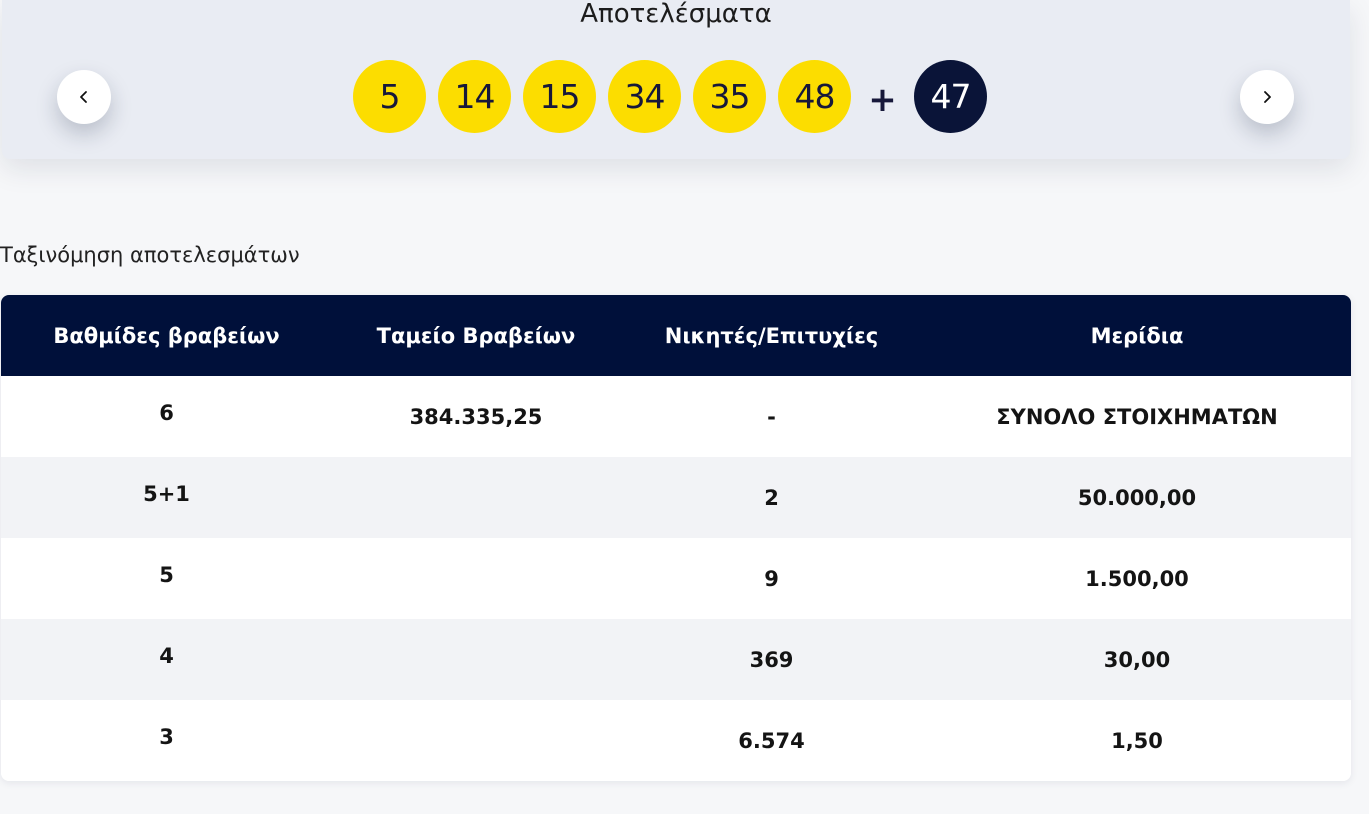 The height and width of the screenshot is (814, 1369). I want to click on share-cell: 50.000,00, so click(1137, 497).